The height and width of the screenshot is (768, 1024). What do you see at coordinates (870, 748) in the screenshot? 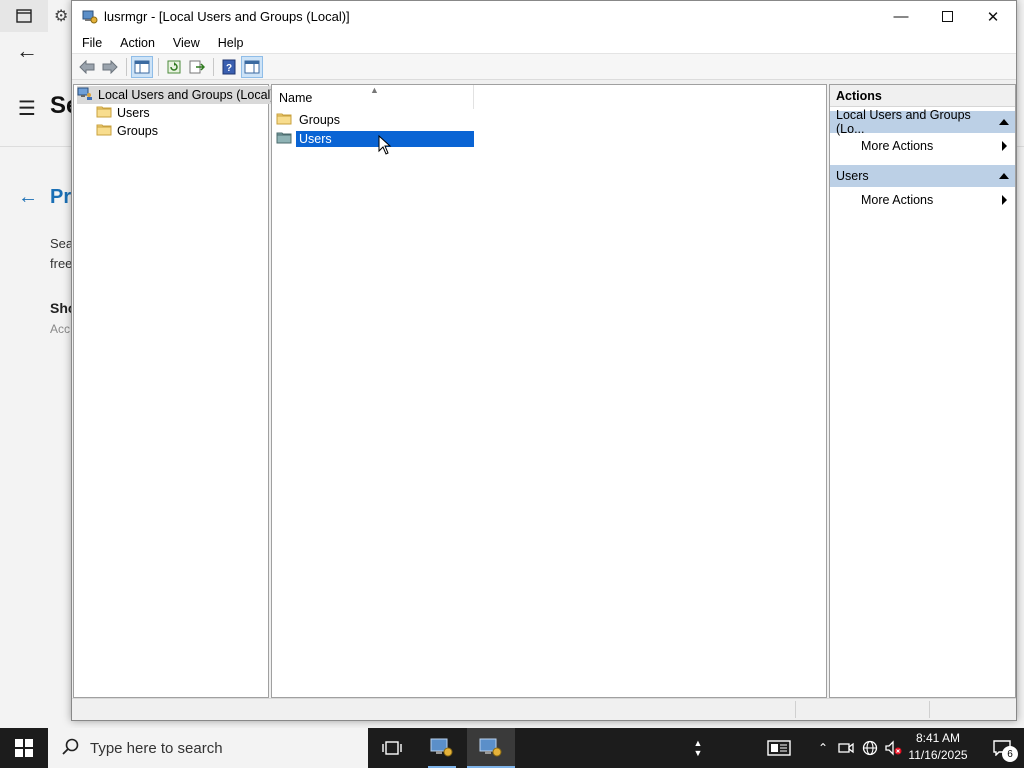
I see `network-tray-icon` at bounding box center [870, 748].